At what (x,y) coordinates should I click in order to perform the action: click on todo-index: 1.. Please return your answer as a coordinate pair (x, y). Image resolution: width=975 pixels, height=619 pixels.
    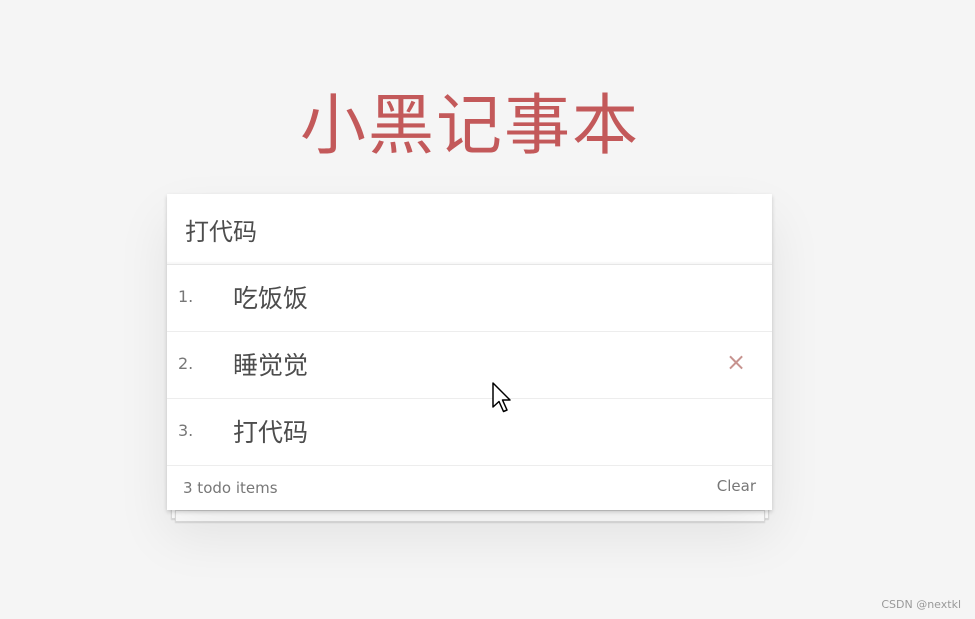
    Looking at the image, I should click on (186, 296).